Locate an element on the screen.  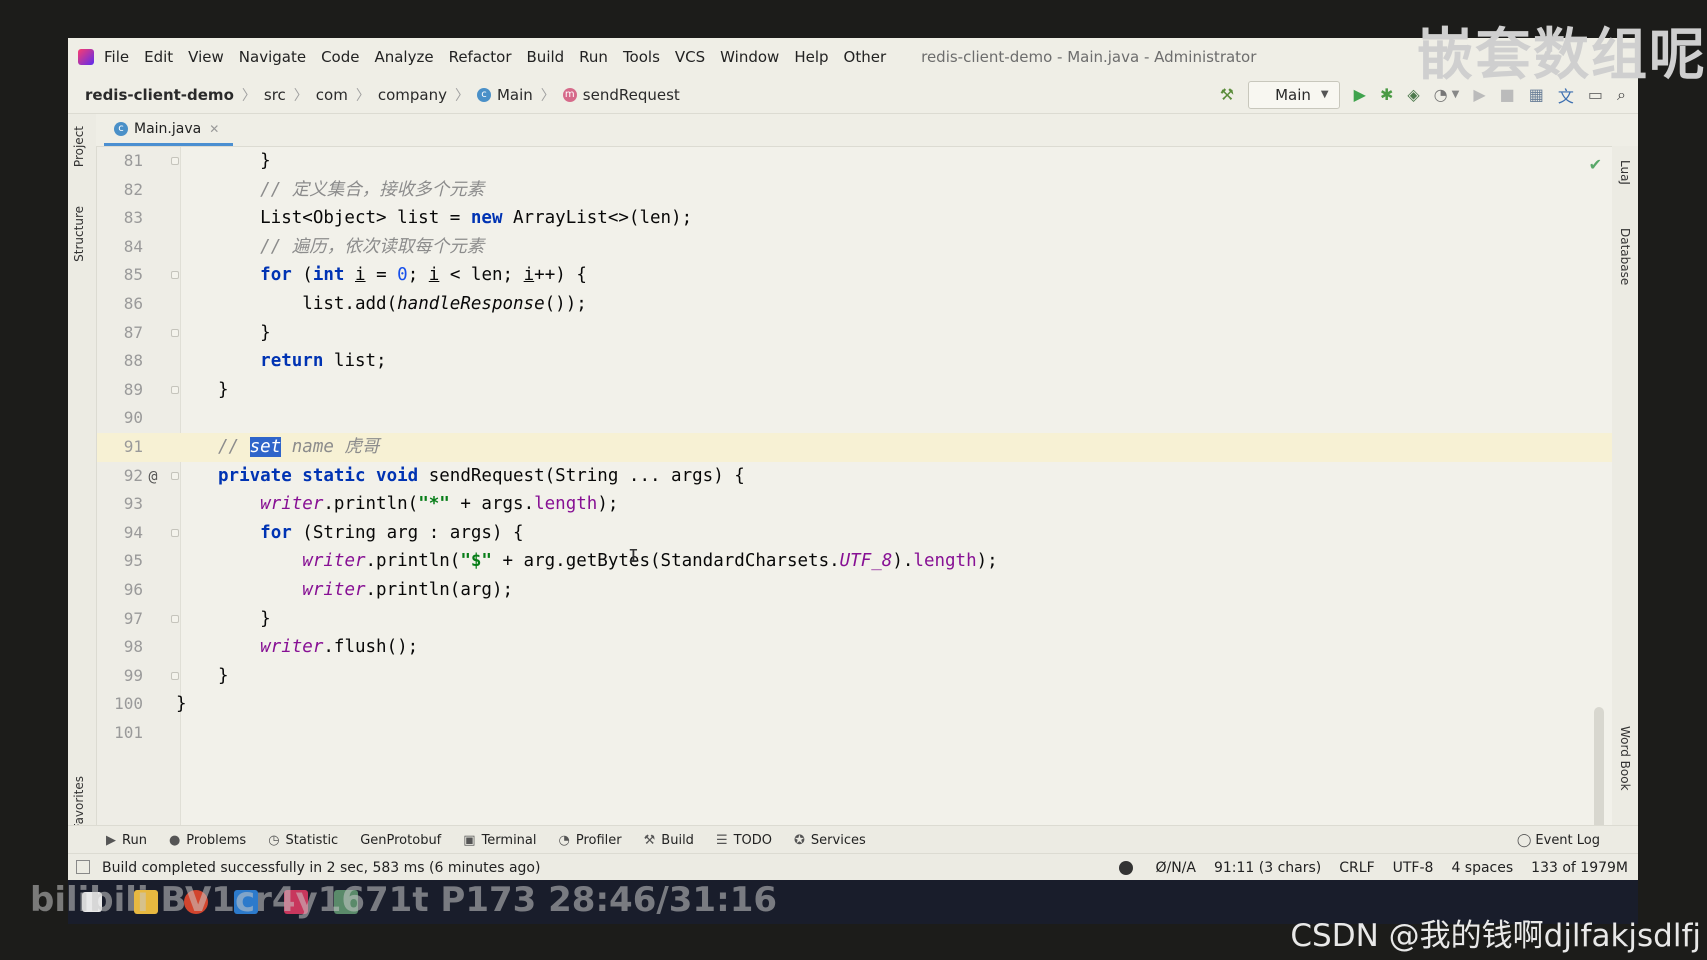
inspection-ok-icon: ✔ is located at coordinates (1595, 164).